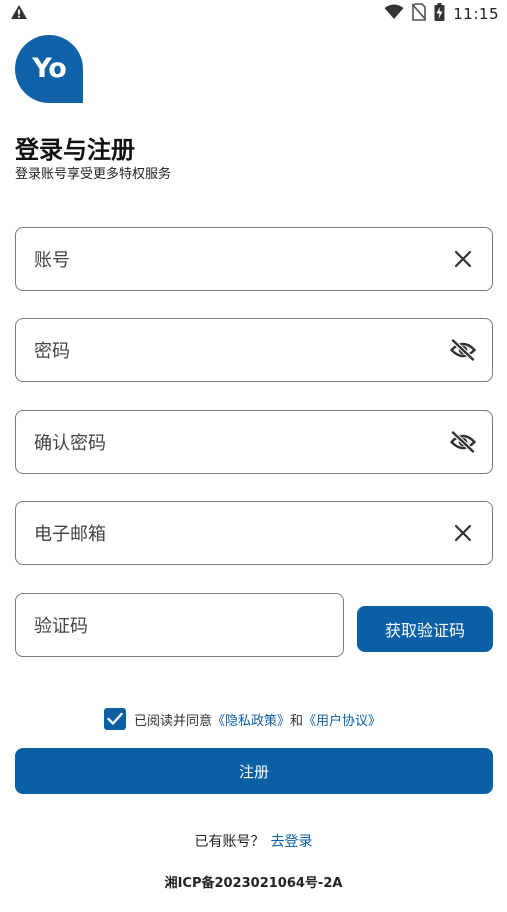 This screenshot has height=912, width=507. Describe the element at coordinates (297, 721) in the screenshot. I see `agreement-and: 和` at that location.